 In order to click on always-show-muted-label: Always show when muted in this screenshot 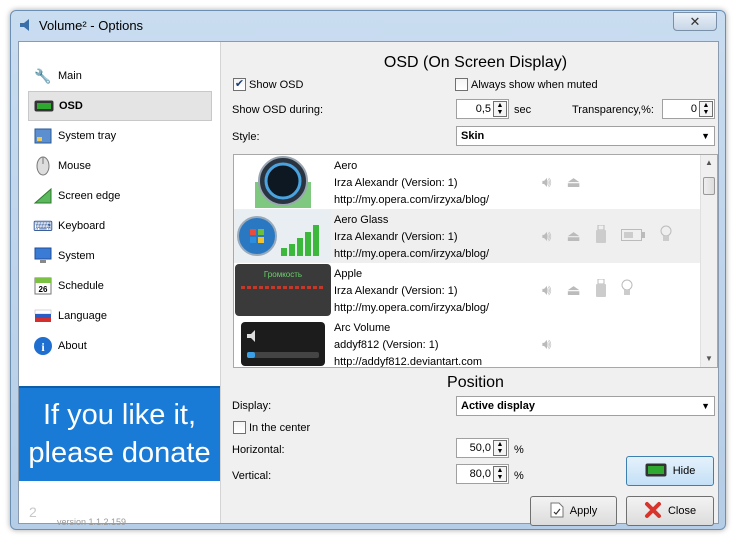, I will do `click(534, 85)`.